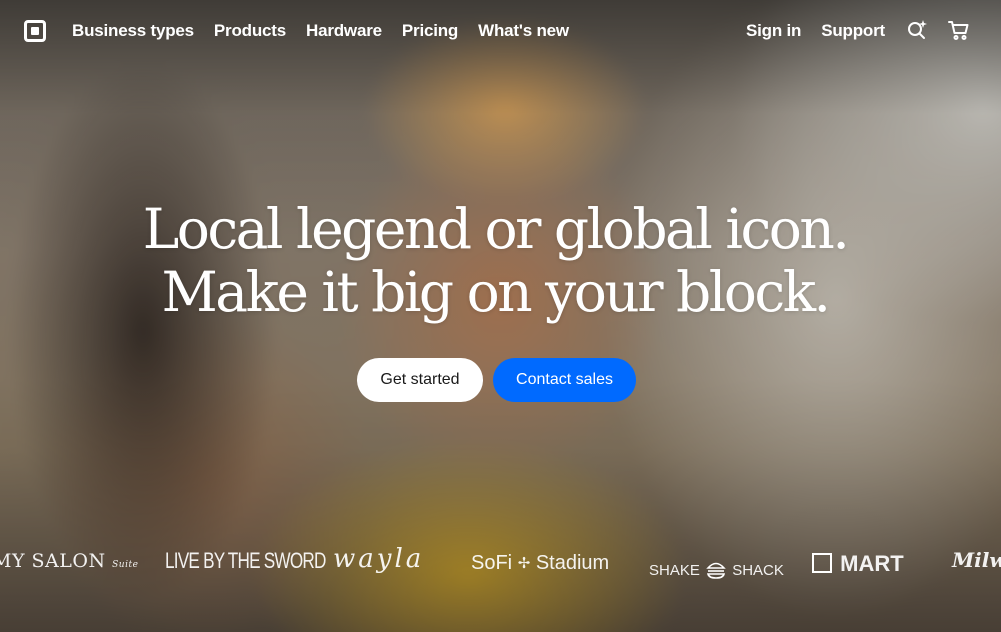  I want to click on sofi-mark-icon: ✢, so click(524, 563).